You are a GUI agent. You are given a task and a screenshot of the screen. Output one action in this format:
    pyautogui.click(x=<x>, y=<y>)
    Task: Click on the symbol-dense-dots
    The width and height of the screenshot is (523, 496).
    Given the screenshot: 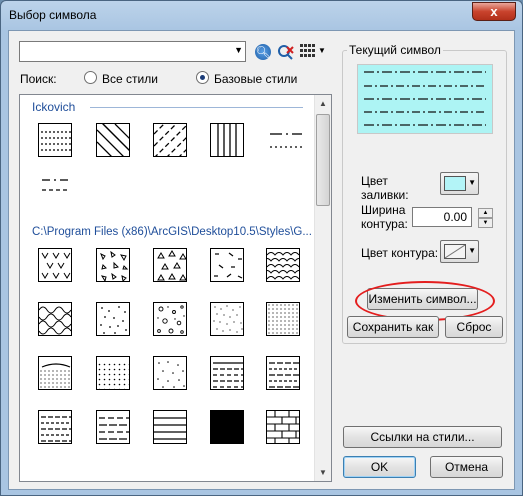 What is the action you would take?
    pyautogui.click(x=283, y=319)
    